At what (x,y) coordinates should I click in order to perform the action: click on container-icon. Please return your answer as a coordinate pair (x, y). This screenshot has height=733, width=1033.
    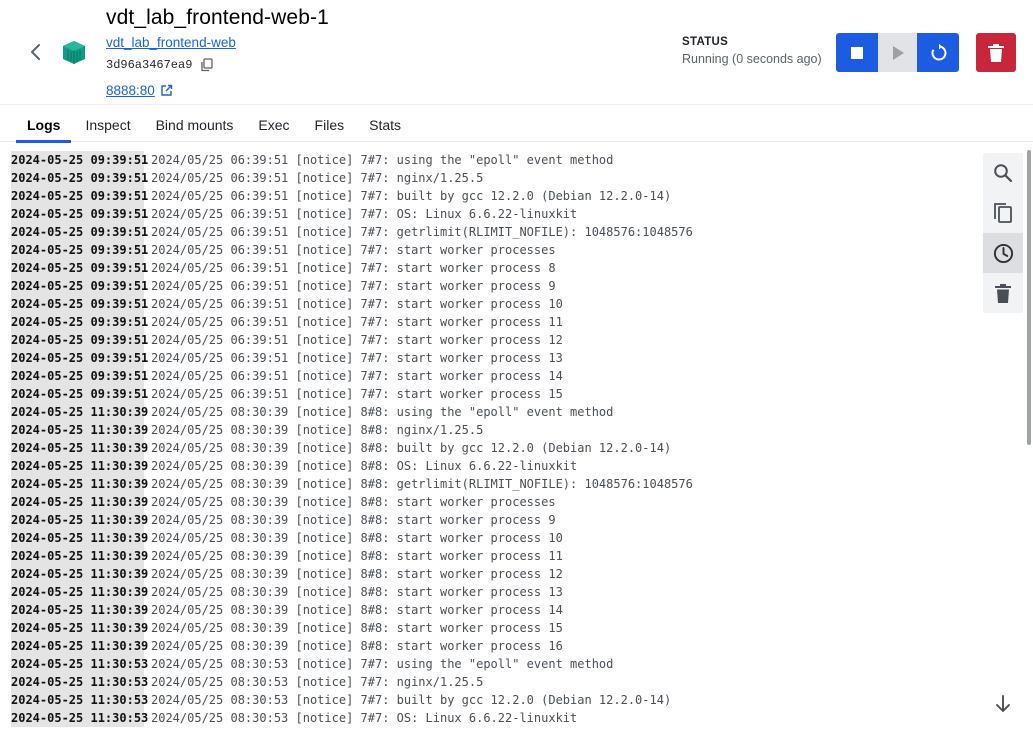
    Looking at the image, I should click on (74, 52).